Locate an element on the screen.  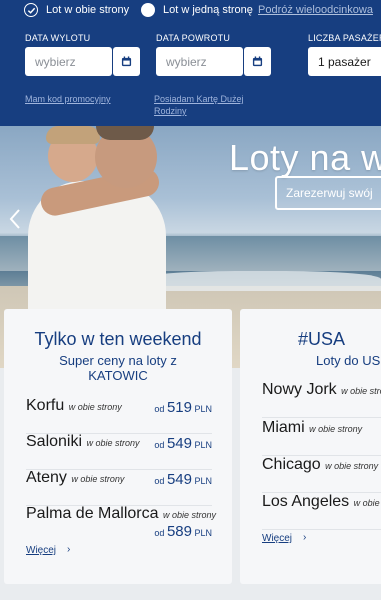
offer-city: Ateny is located at coordinates (46, 477).